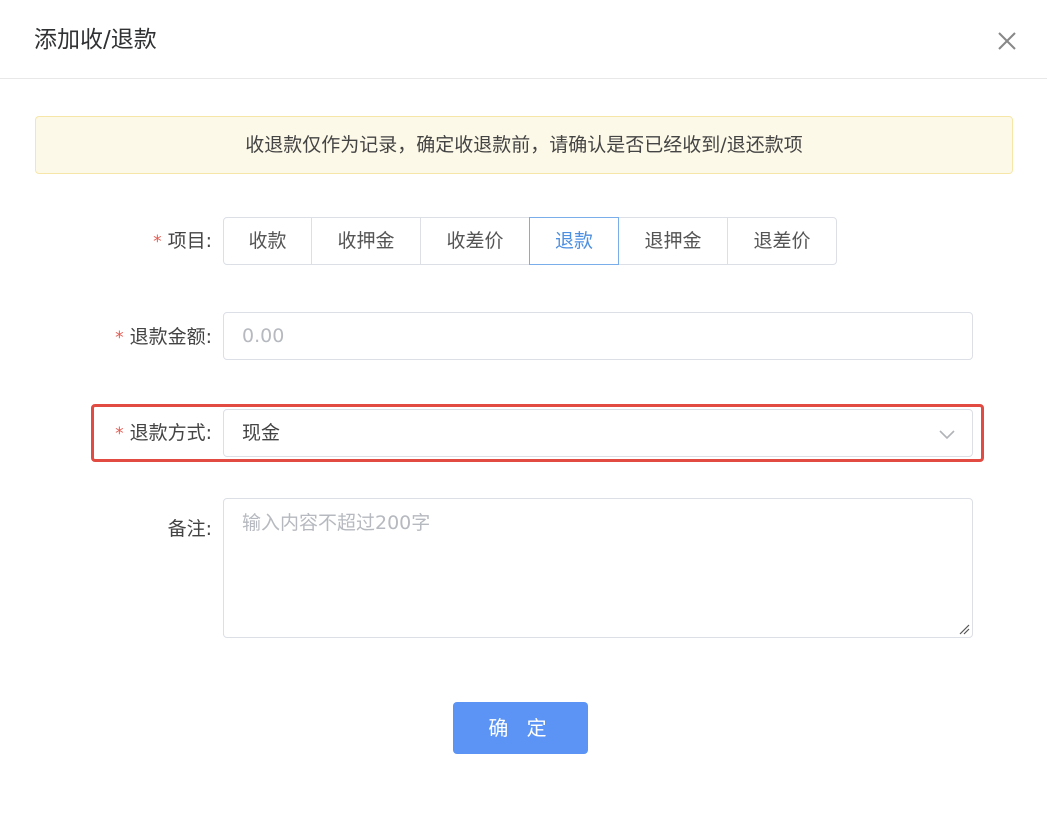  What do you see at coordinates (947, 435) in the screenshot?
I see `chevron-down-icon` at bounding box center [947, 435].